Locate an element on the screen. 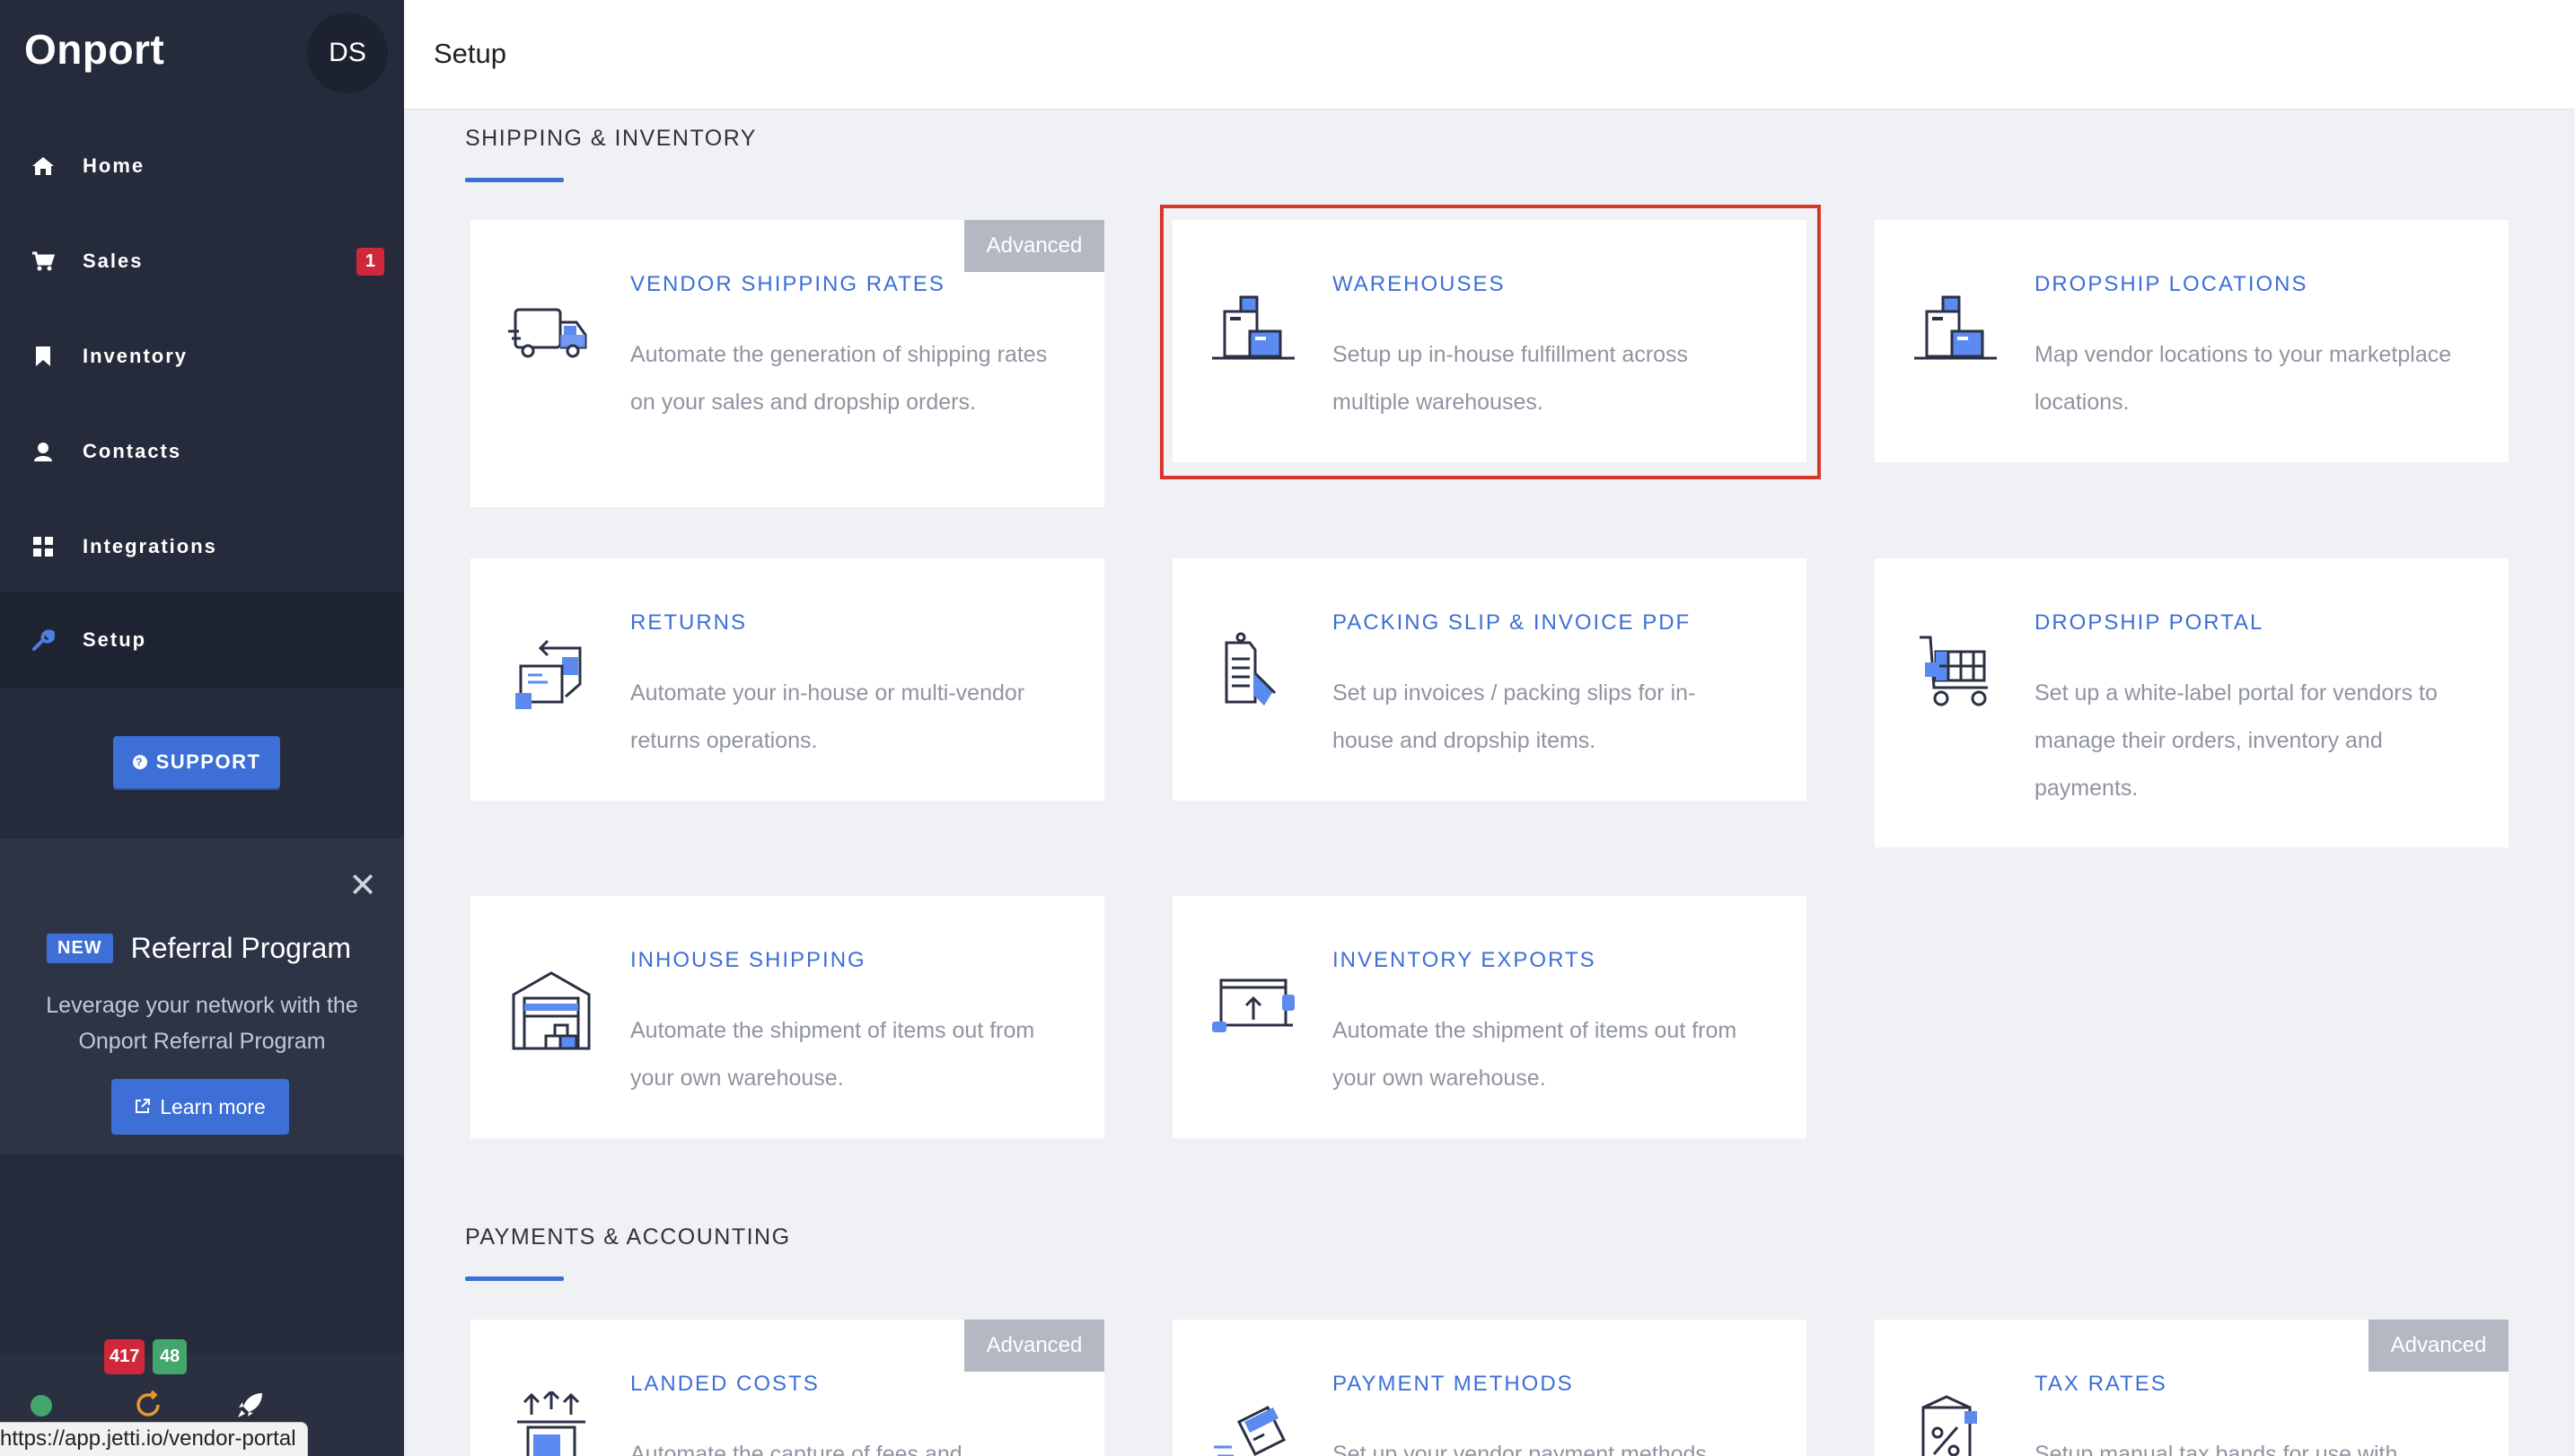 The height and width of the screenshot is (1456, 2575). page-title: Setup is located at coordinates (470, 53).